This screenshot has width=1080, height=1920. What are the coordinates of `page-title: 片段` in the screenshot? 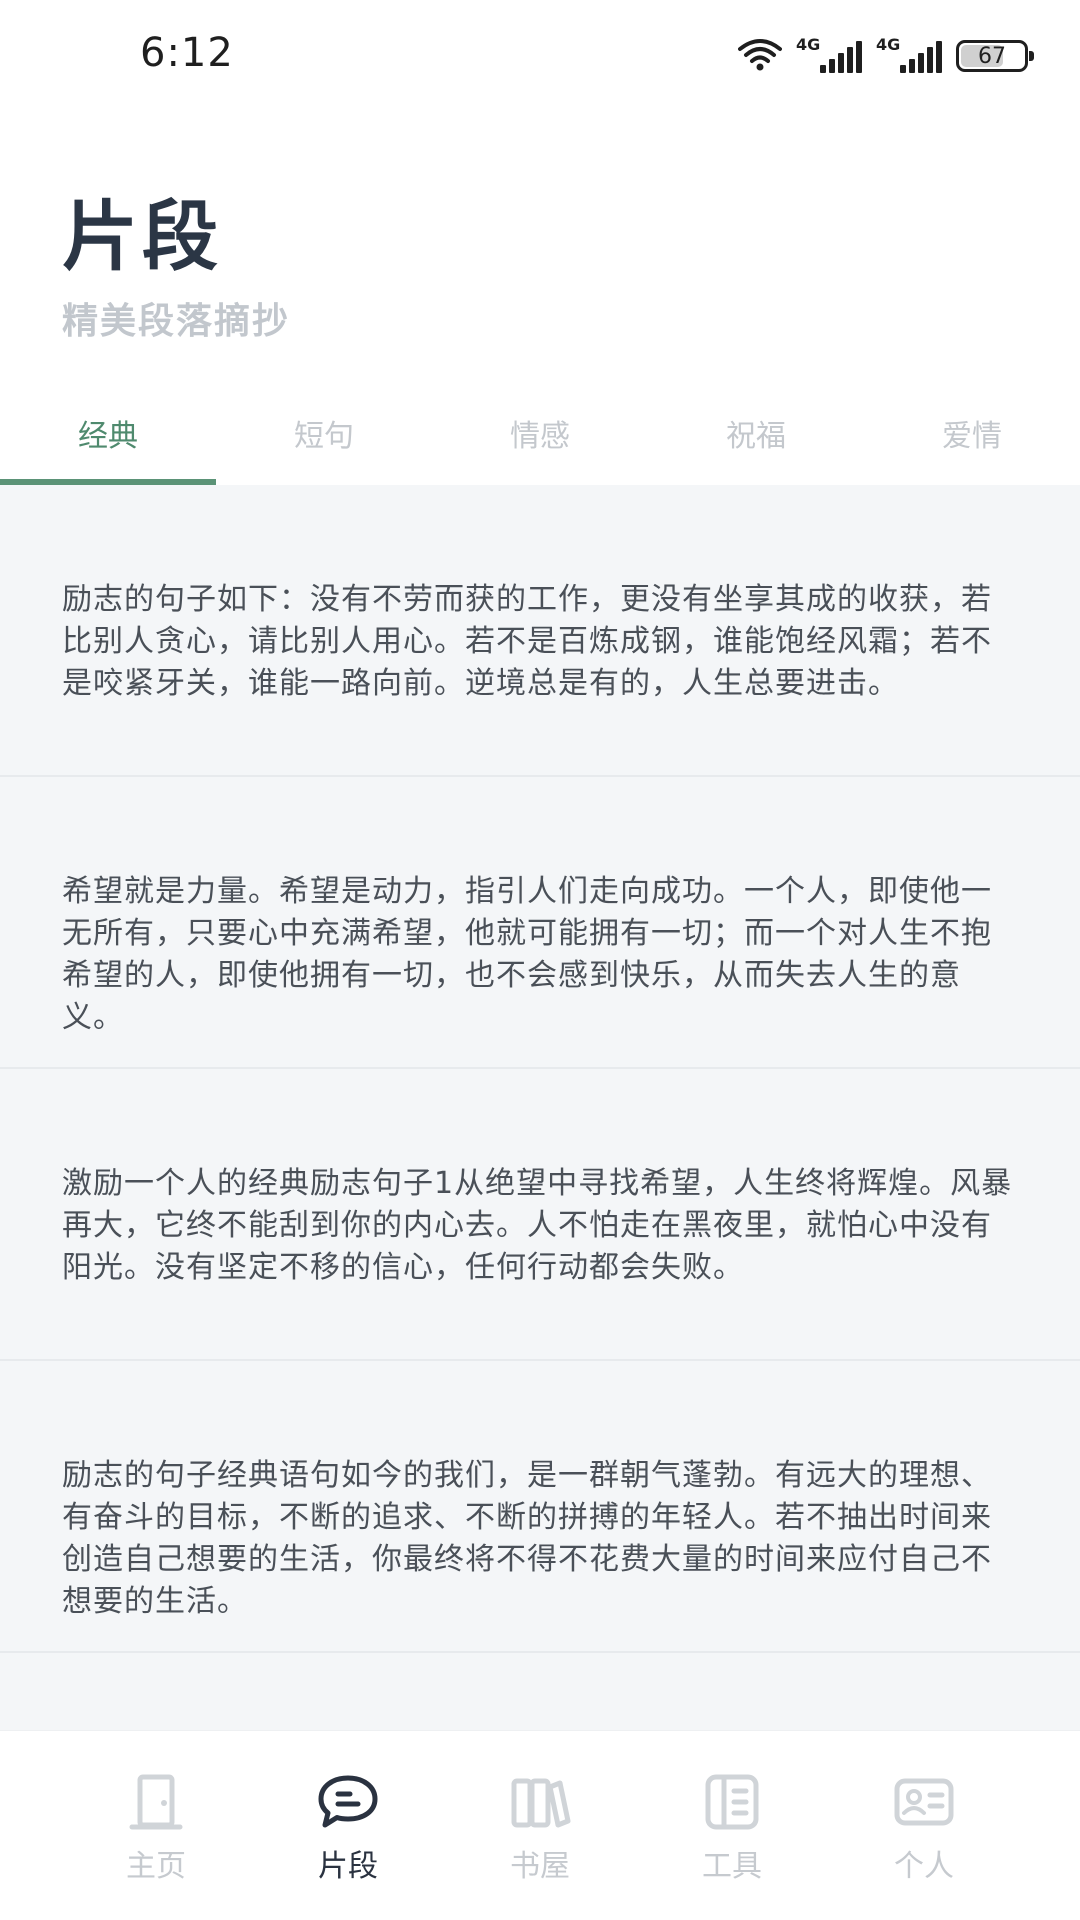 It's located at (142, 236).